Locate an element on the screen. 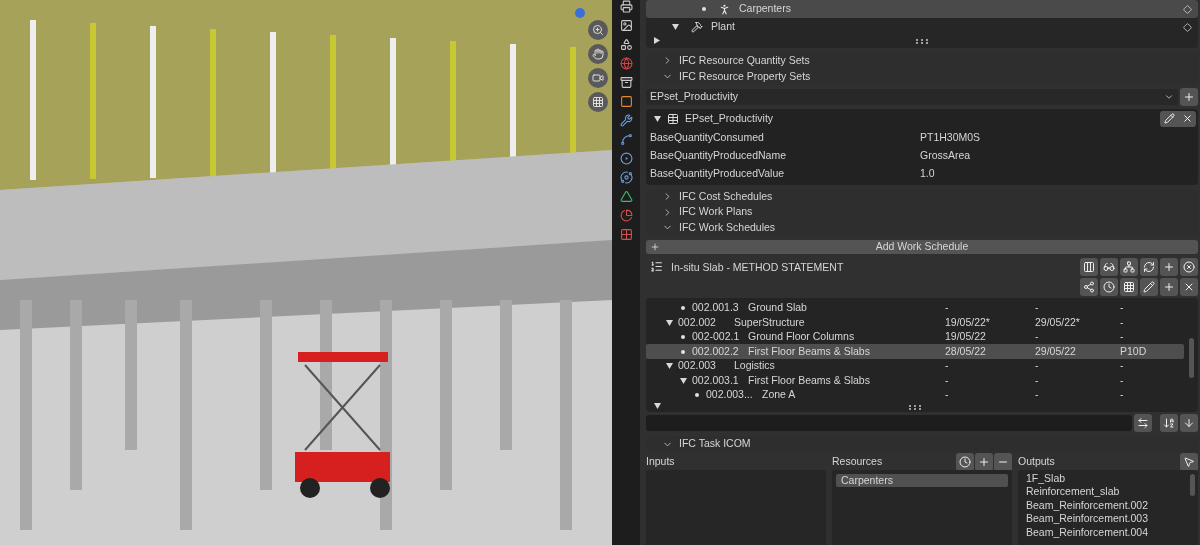  sort-alphabetical-icon is located at coordinates (1169, 423).